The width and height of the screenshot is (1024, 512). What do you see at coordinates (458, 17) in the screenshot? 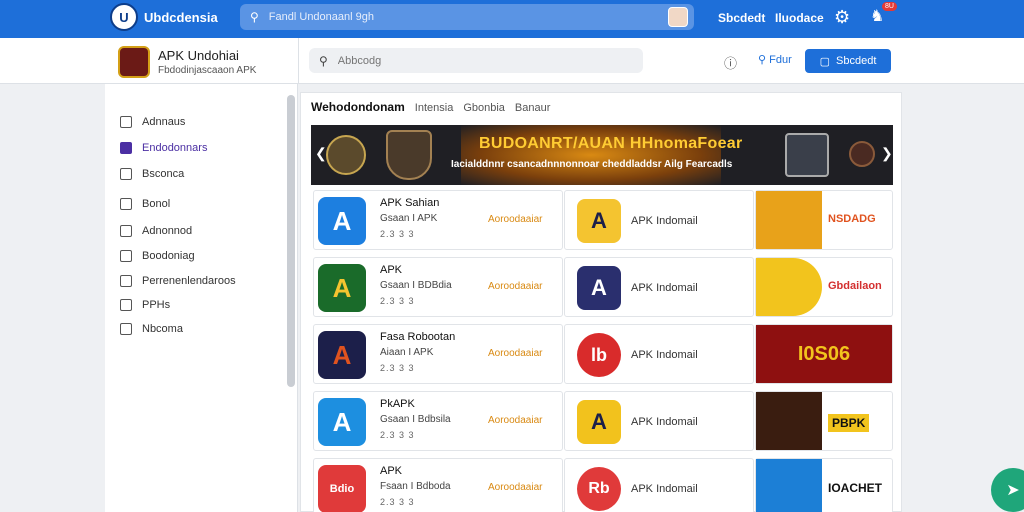
I see `global-search-input` at bounding box center [458, 17].